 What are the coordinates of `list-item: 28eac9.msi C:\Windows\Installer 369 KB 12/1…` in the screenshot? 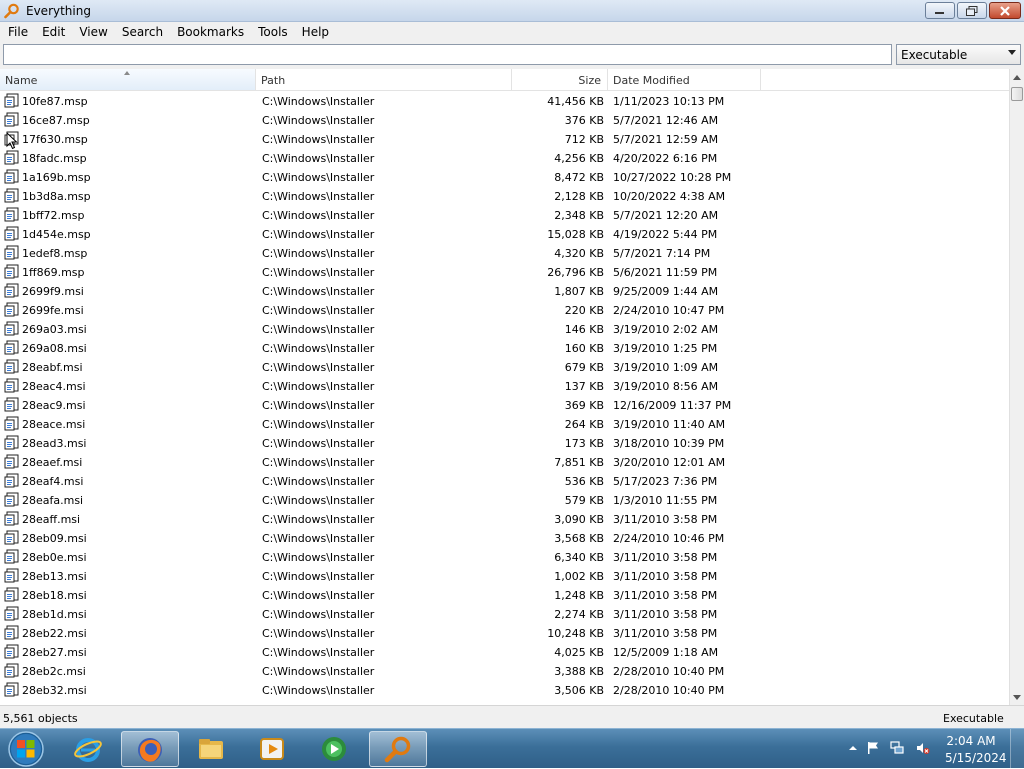 It's located at (504, 404).